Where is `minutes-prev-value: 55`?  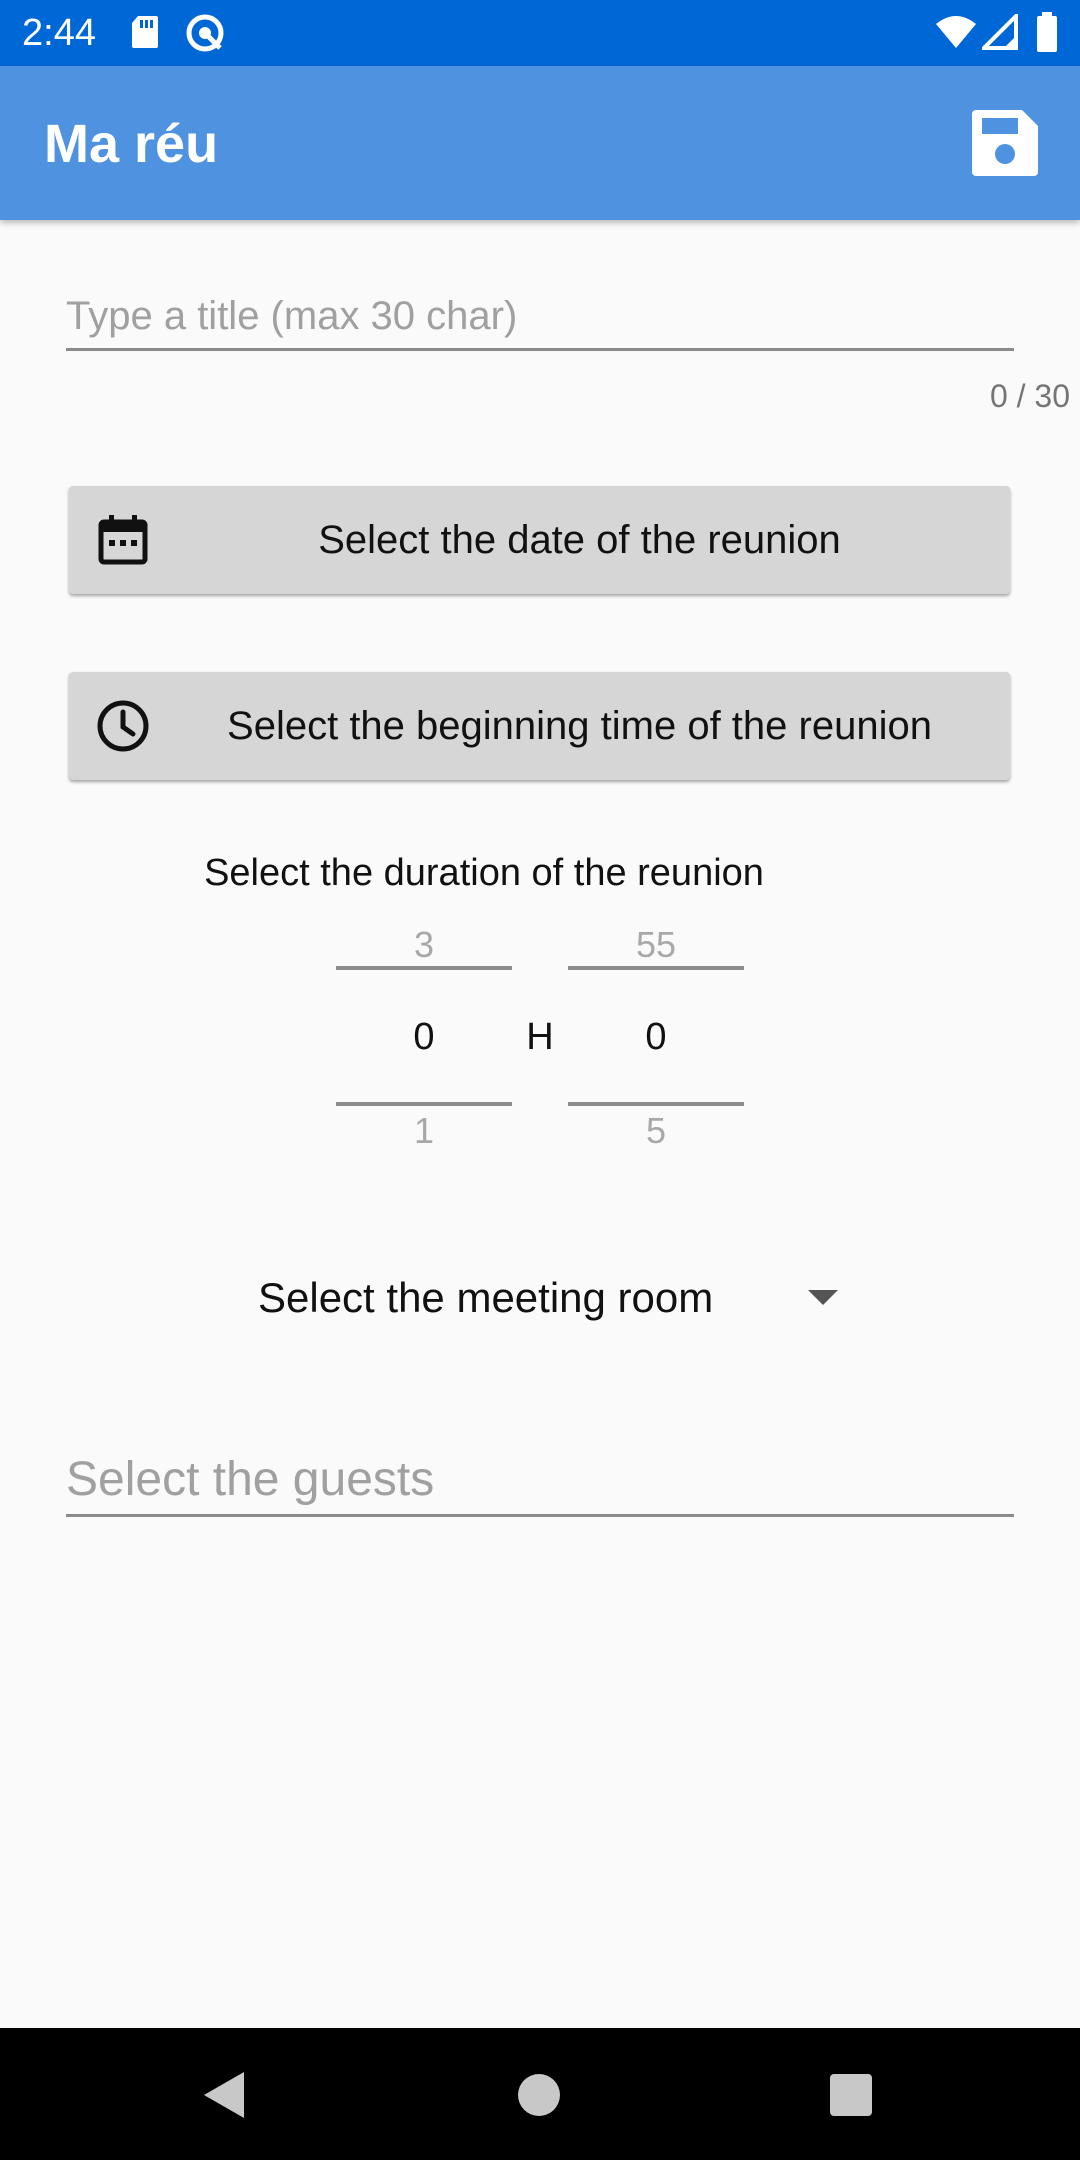 minutes-prev-value: 55 is located at coordinates (656, 945).